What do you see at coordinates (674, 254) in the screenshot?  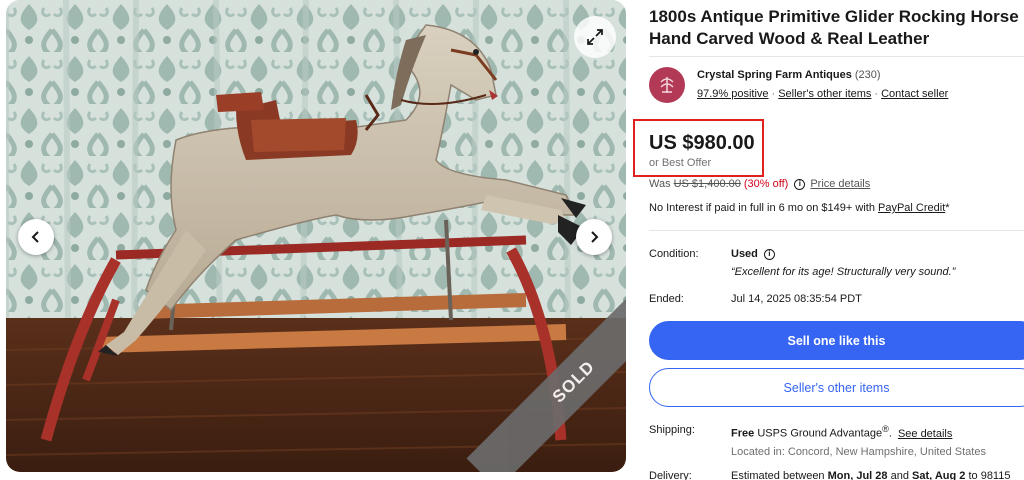 I see `condition-label: Condition:` at bounding box center [674, 254].